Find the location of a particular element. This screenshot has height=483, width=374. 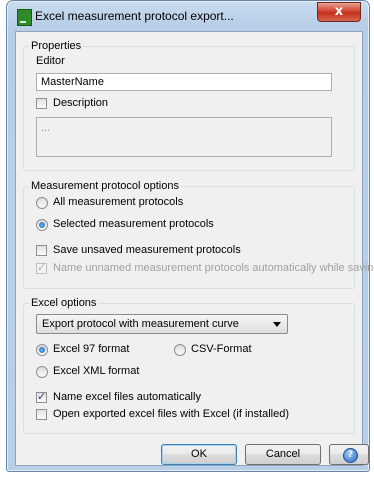

save-unsaved-checkbox is located at coordinates (41, 250).